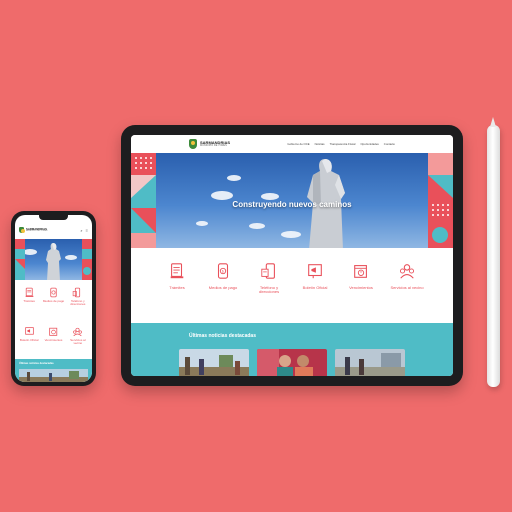  Describe the element at coordinates (292, 204) in the screenshot. I see `hero-title: Construyendo nuevos caminos` at that location.